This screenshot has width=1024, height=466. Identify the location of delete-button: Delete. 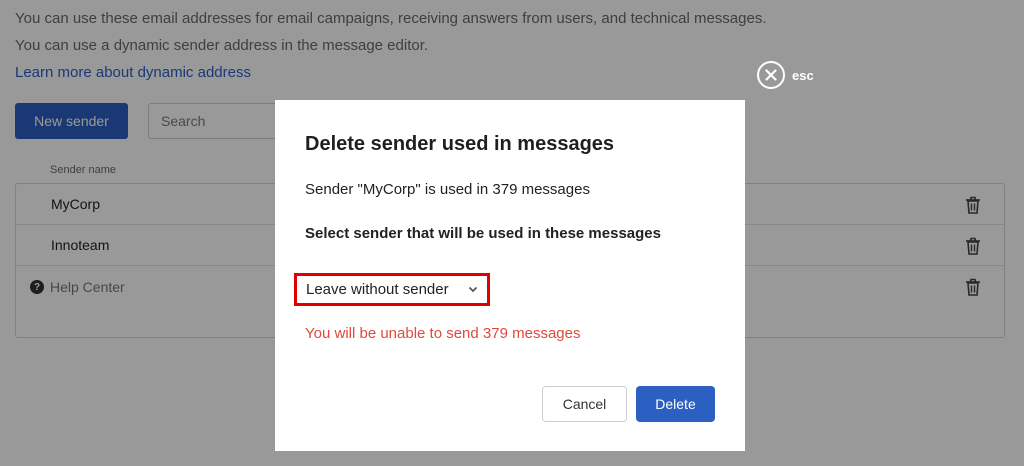
(675, 404).